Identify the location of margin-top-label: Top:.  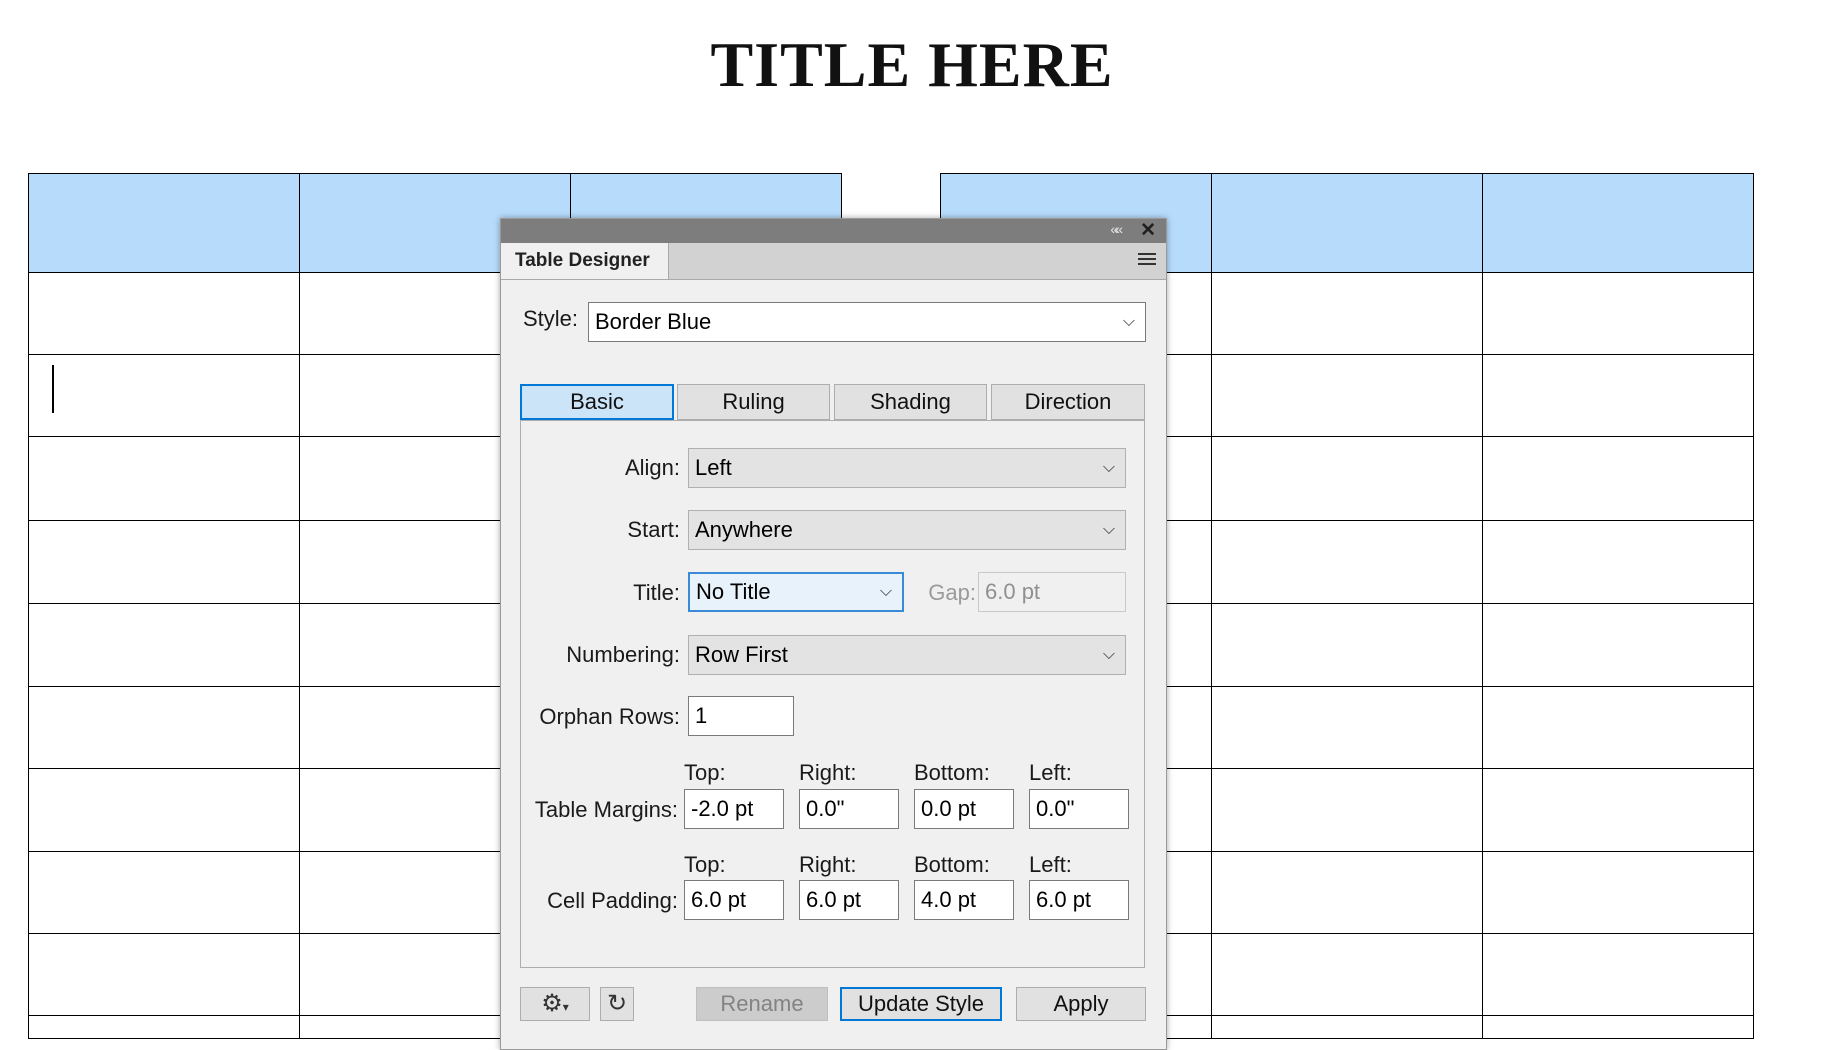
(705, 772).